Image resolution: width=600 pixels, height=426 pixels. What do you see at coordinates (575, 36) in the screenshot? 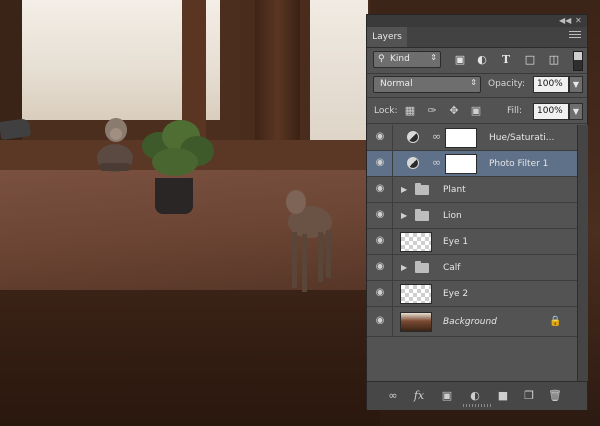
I see `panel-menu-icon` at bounding box center [575, 36].